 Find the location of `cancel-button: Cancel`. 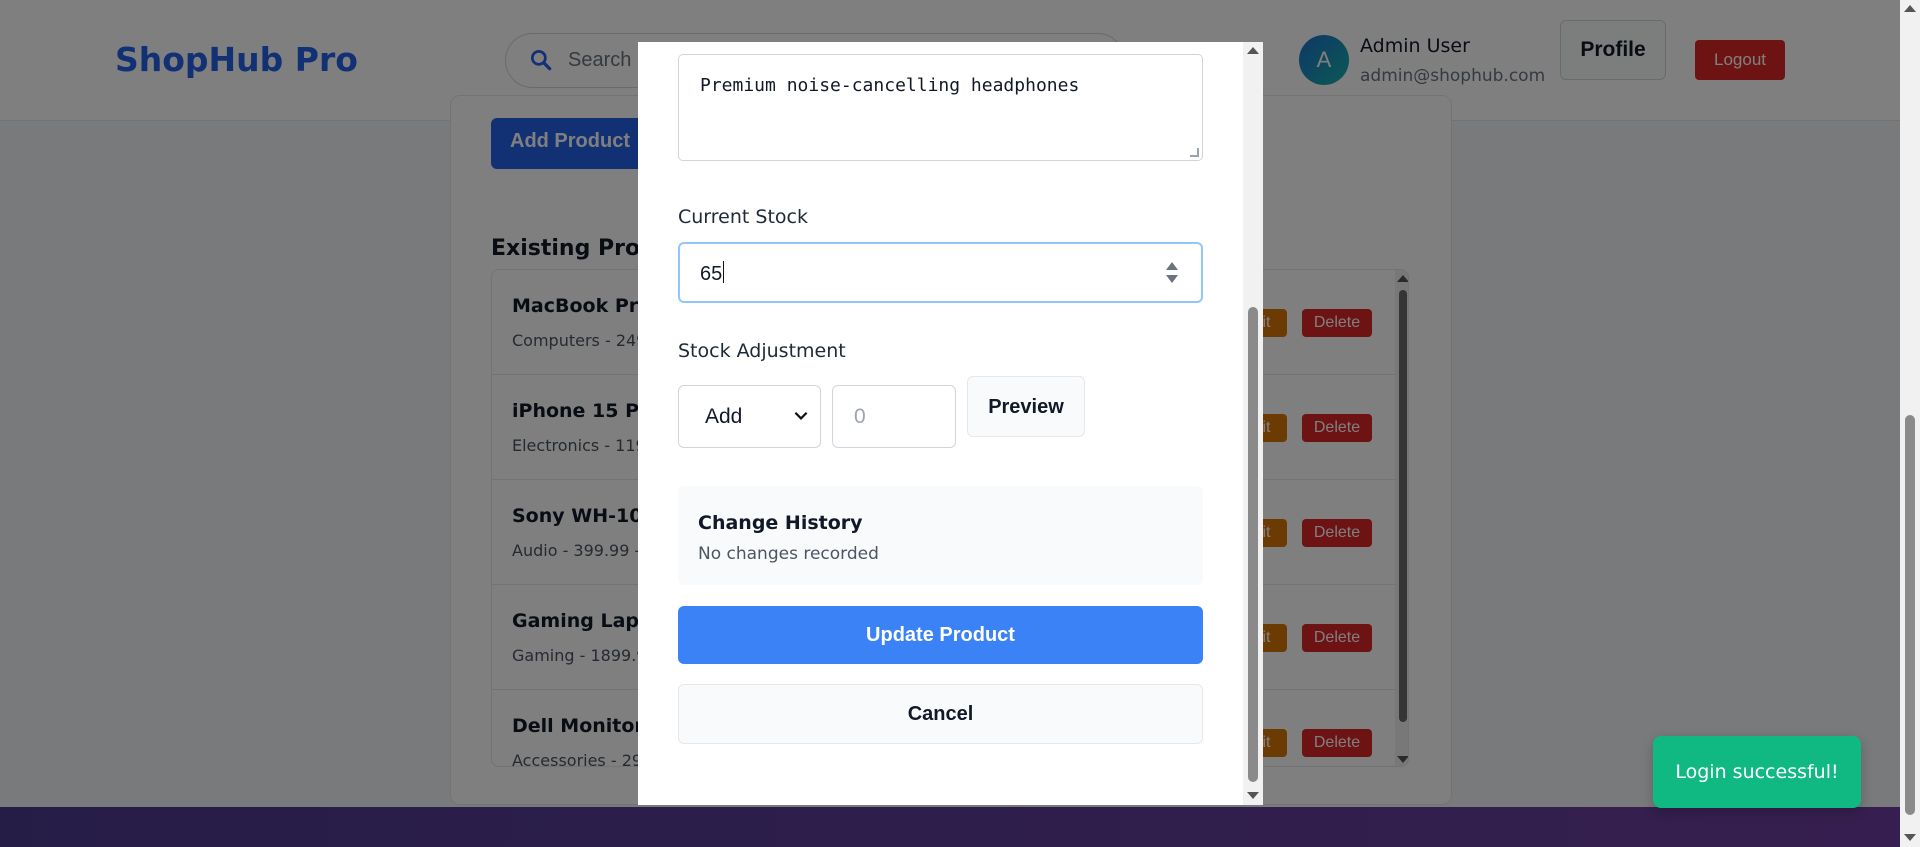

cancel-button: Cancel is located at coordinates (940, 714).